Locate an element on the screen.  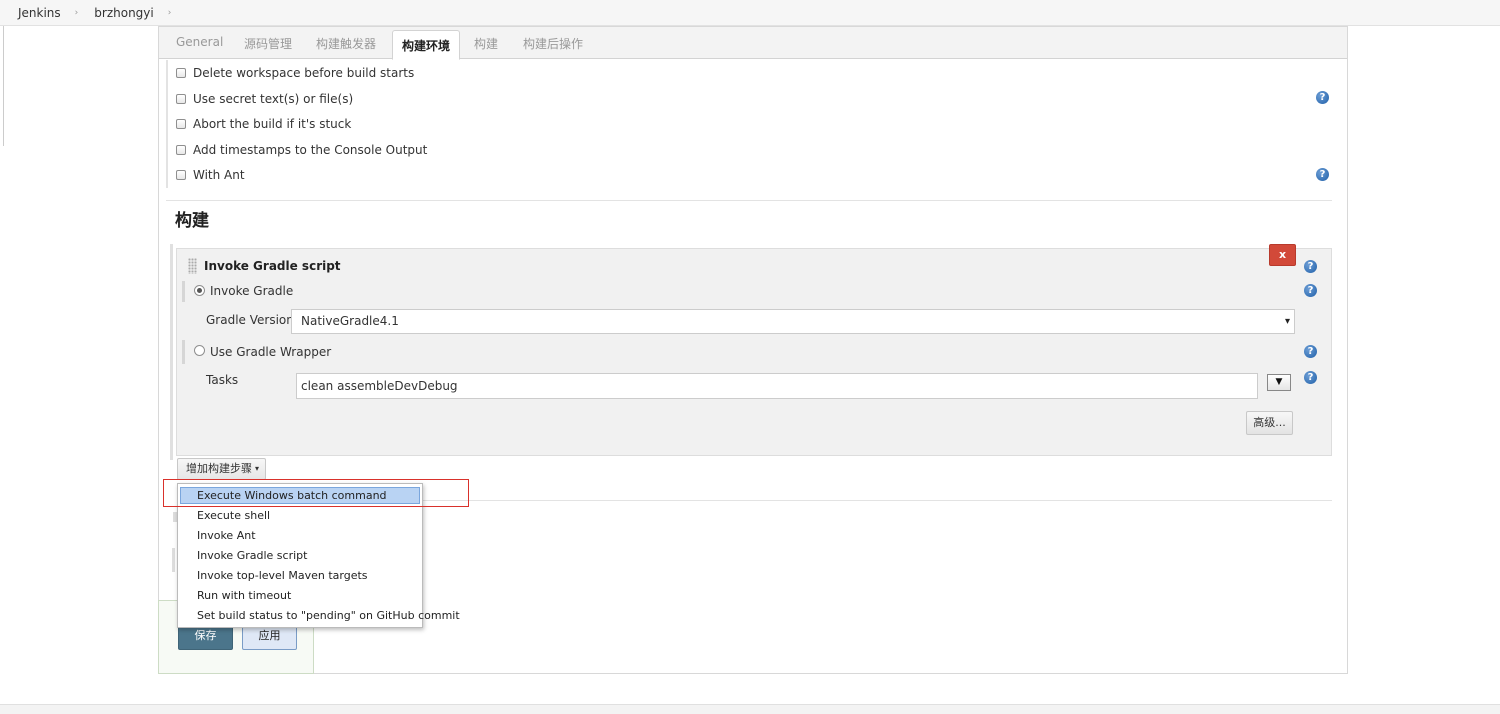
option-secret-text: Use secret text(s) or file(s) is located at coordinates (264, 99).